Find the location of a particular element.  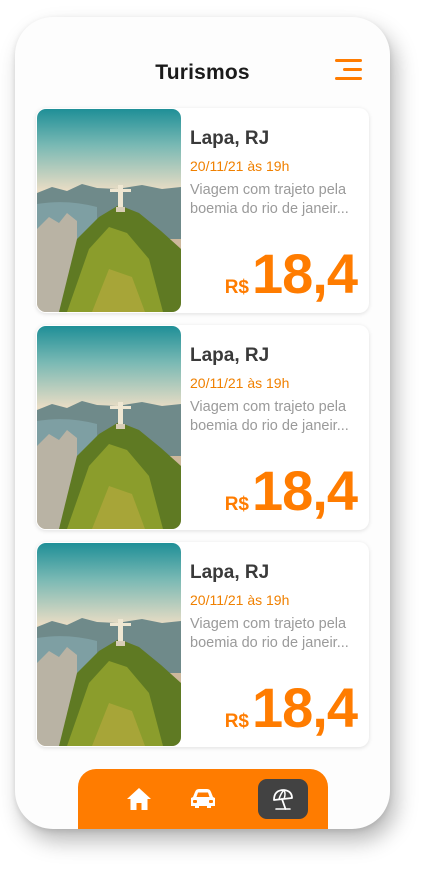

beach-umbrella-icon is located at coordinates (283, 799).